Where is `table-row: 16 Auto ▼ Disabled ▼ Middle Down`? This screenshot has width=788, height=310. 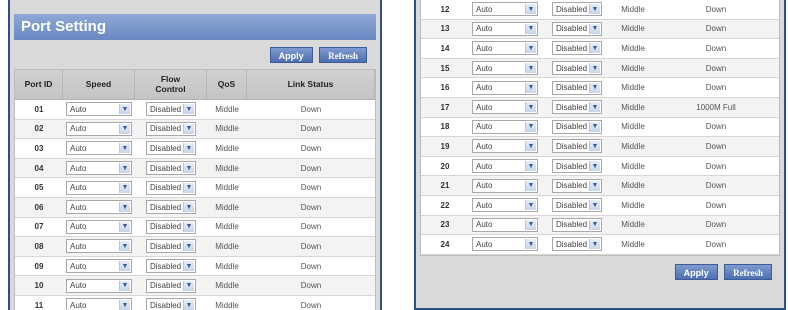 table-row: 16 Auto ▼ Disabled ▼ Middle Down is located at coordinates (600, 88).